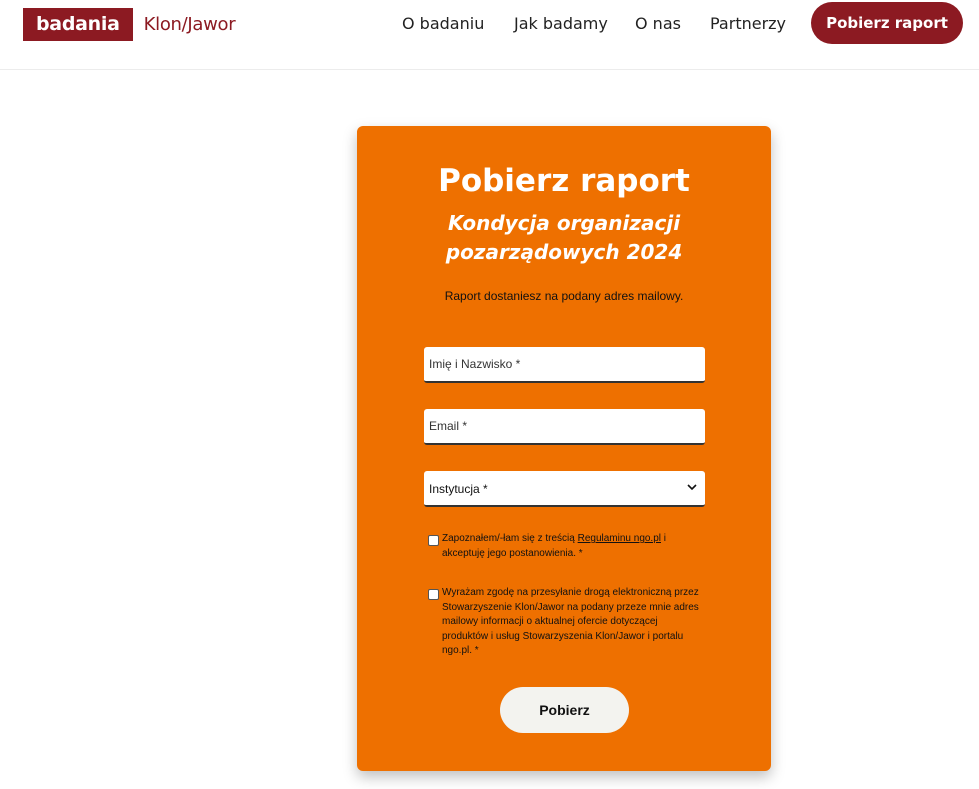 Image resolution: width=979 pixels, height=789 pixels. What do you see at coordinates (564, 223) in the screenshot?
I see `subtitle-line-1: Kondycja organizacji` at bounding box center [564, 223].